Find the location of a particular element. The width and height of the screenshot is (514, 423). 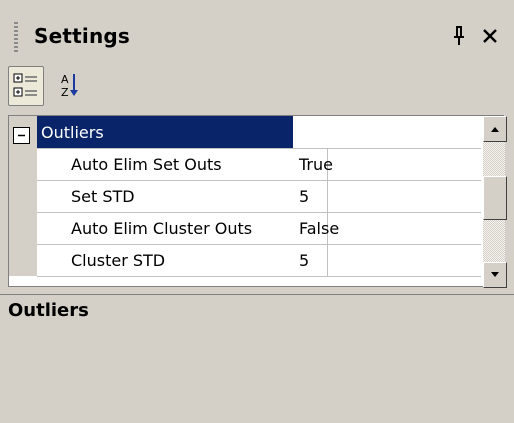

property-row: Auto Elim Cluster Outs False is located at coordinates (245, 228).